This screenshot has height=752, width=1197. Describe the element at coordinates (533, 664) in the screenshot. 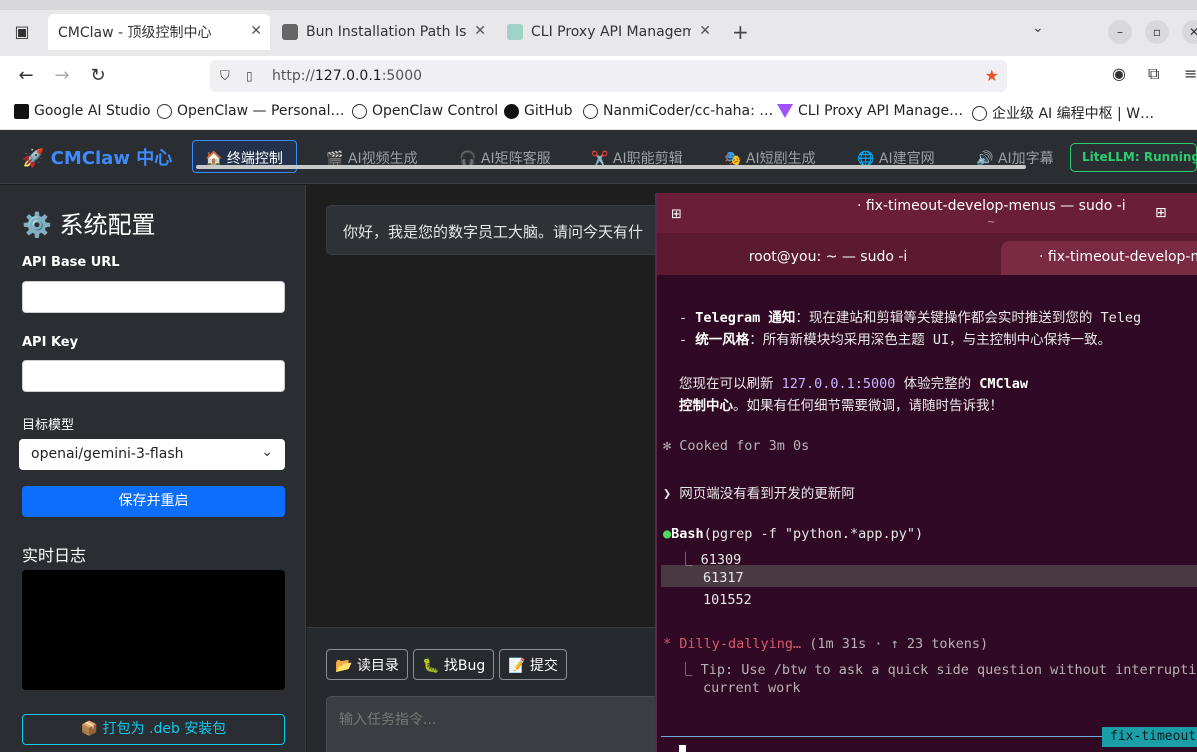

I see `commit-button: 📝 提交` at that location.